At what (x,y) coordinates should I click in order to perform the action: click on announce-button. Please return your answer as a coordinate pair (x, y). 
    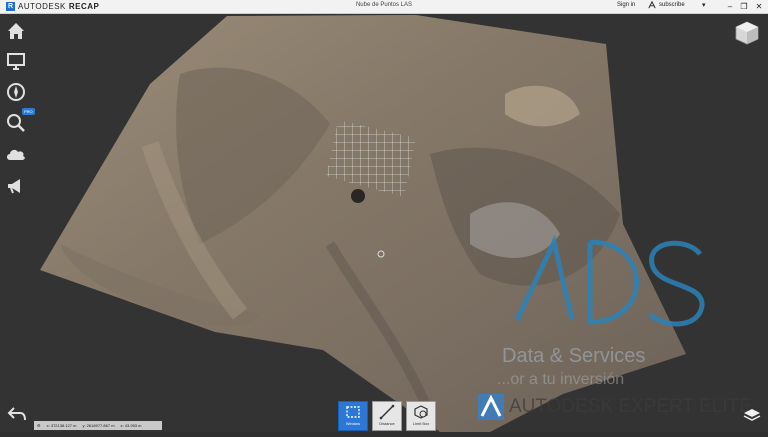
    Looking at the image, I should click on (16, 186).